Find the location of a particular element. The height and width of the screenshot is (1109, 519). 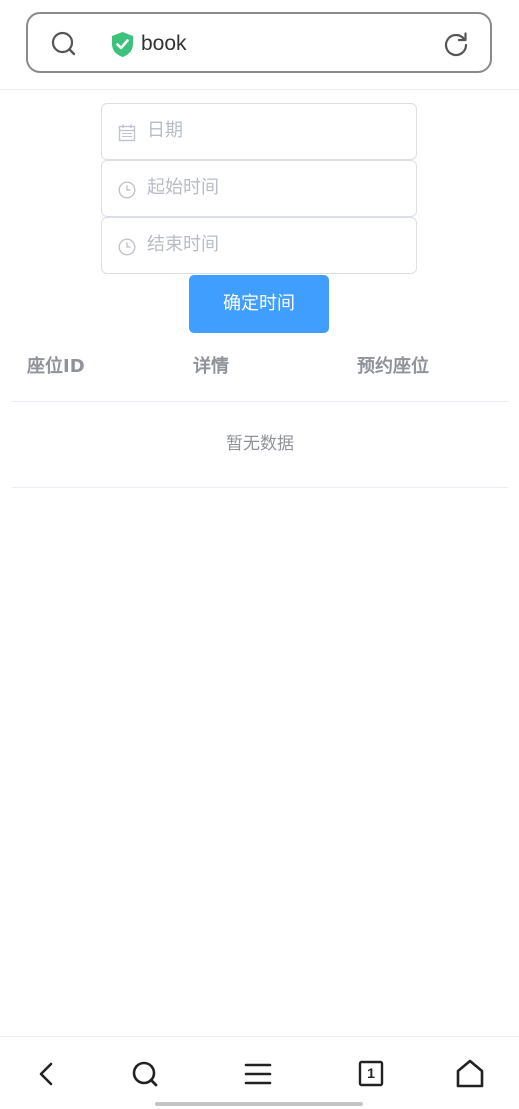

back-icon is located at coordinates (47, 1074).